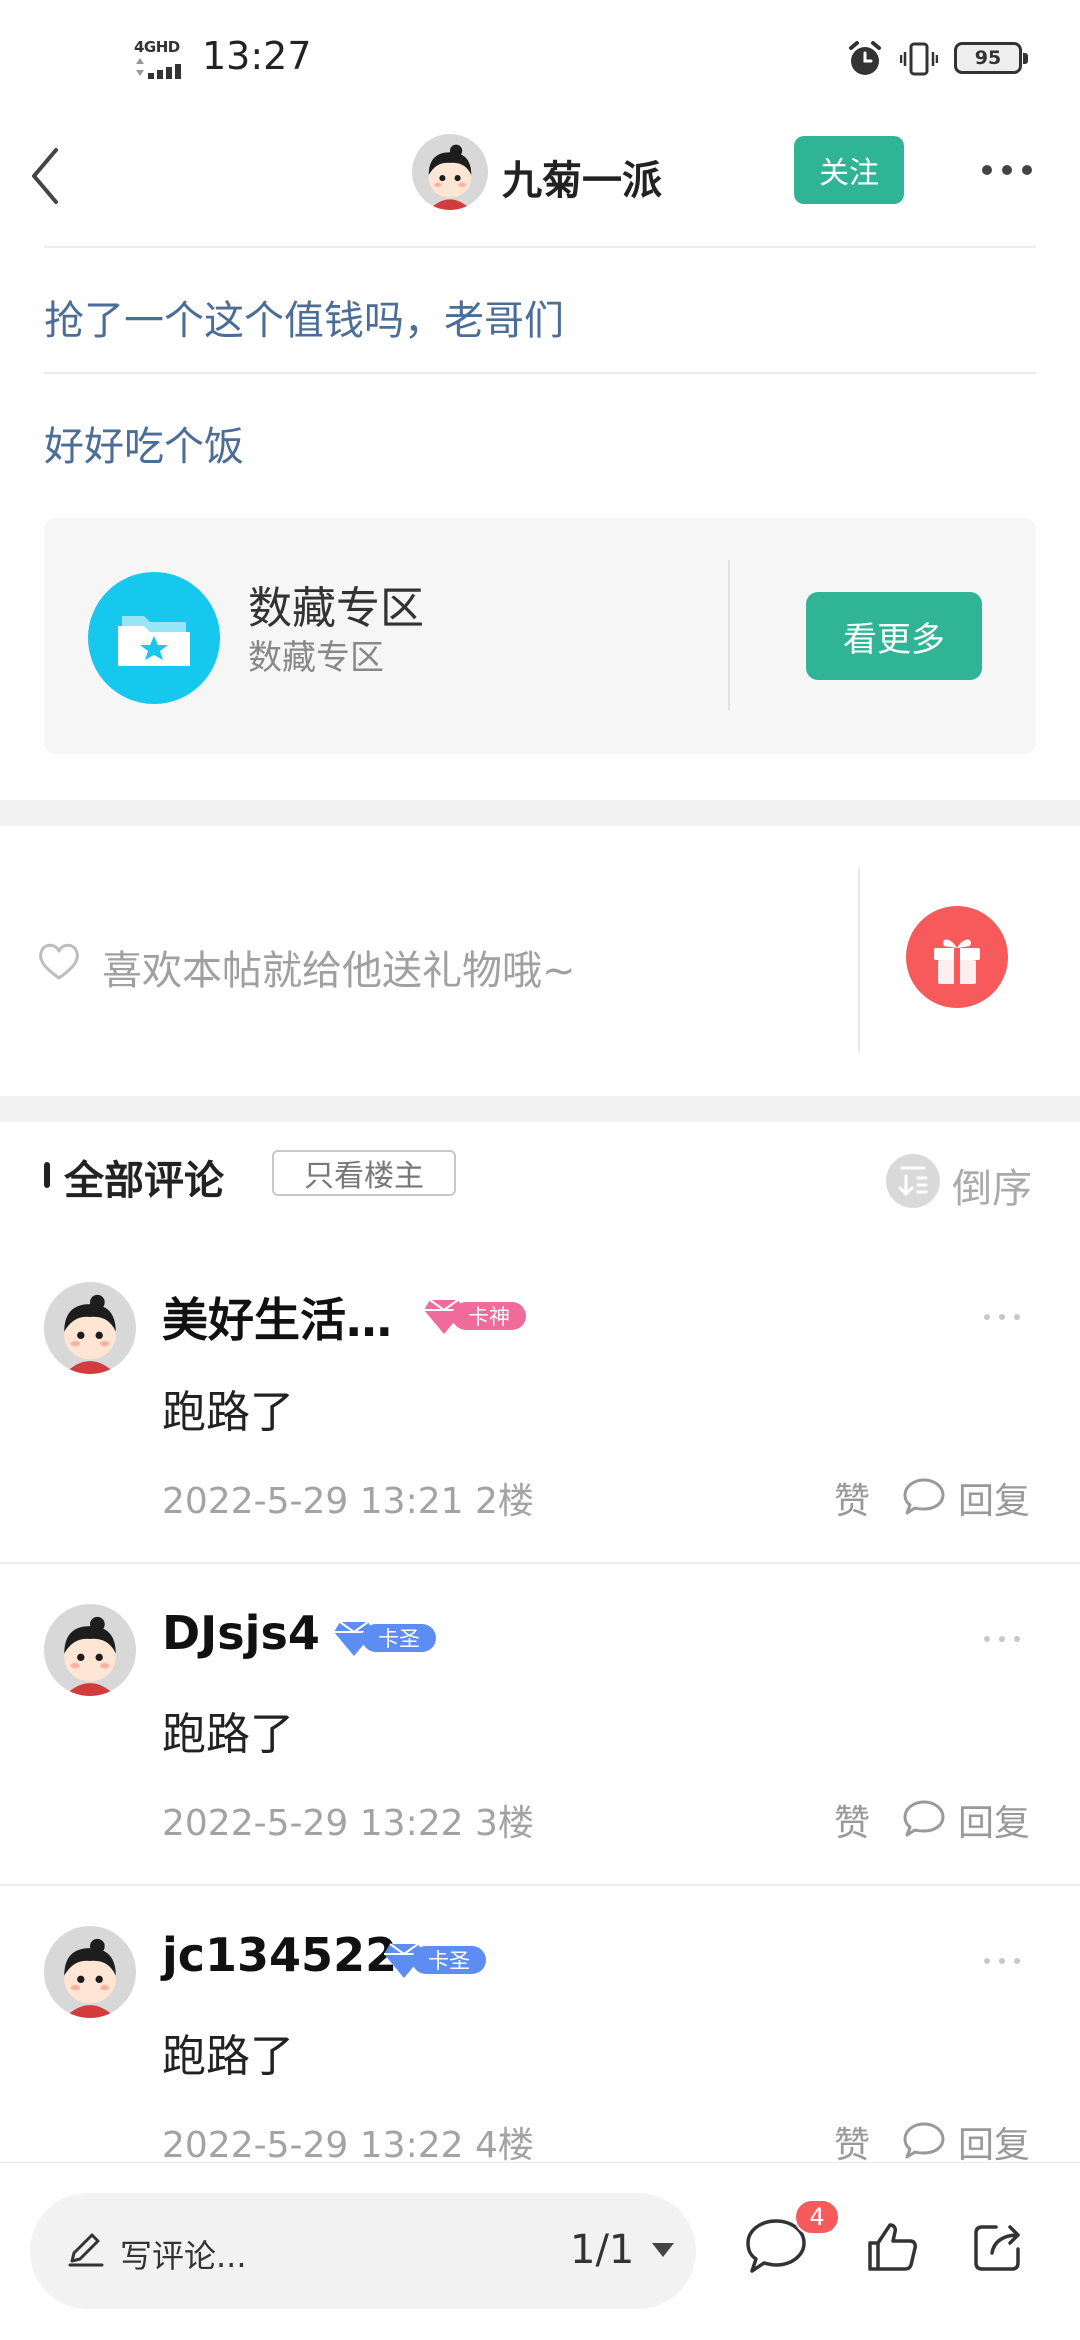  I want to click on comment-input: 写评论... 1/1, so click(363, 2251).